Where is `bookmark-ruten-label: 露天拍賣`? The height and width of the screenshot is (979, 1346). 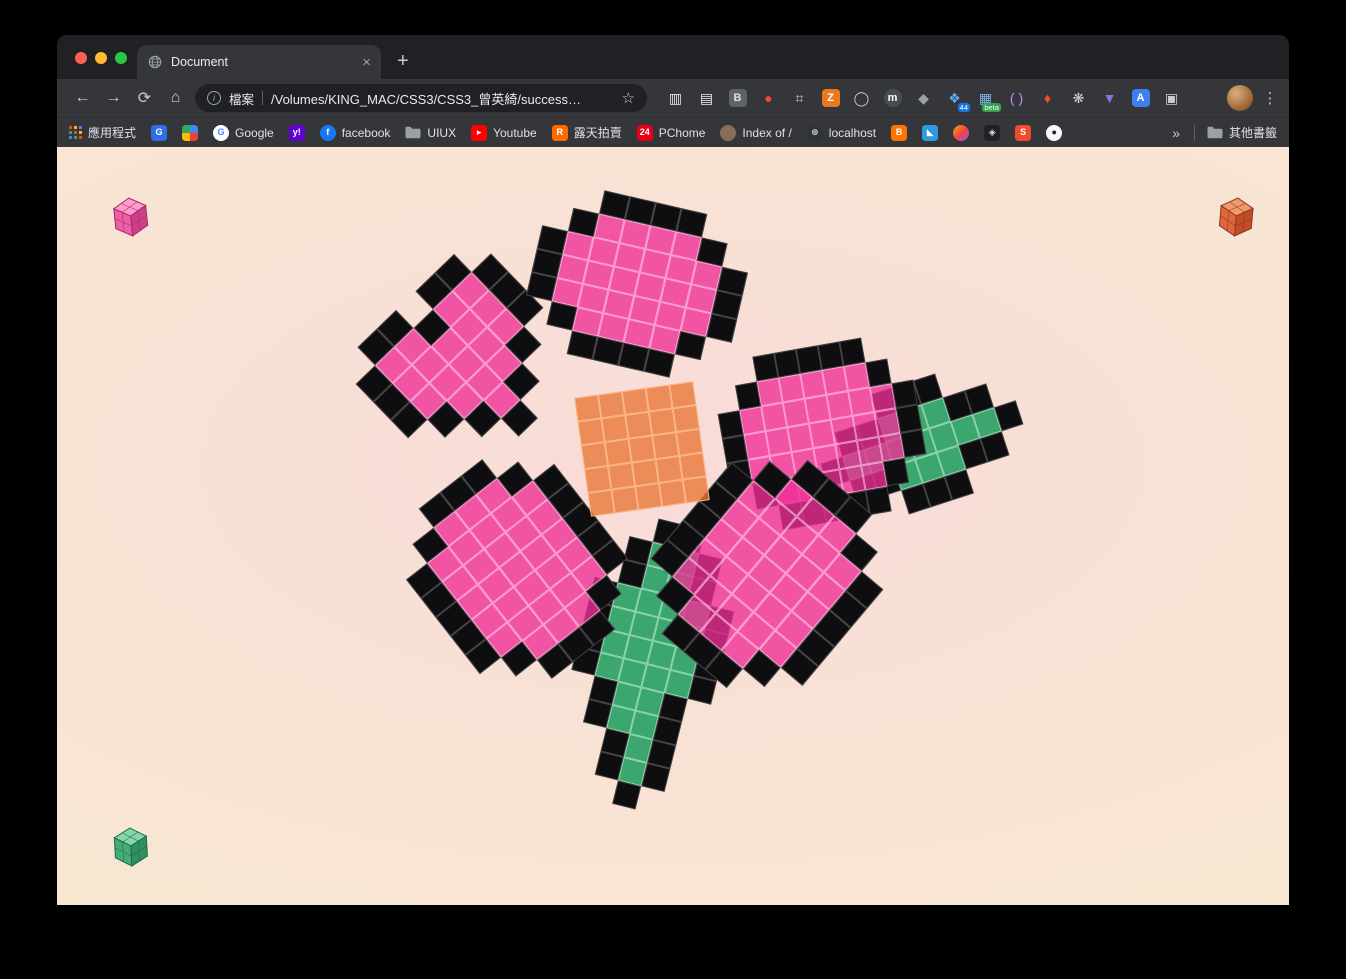 bookmark-ruten-label: 露天拍賣 is located at coordinates (597, 133).